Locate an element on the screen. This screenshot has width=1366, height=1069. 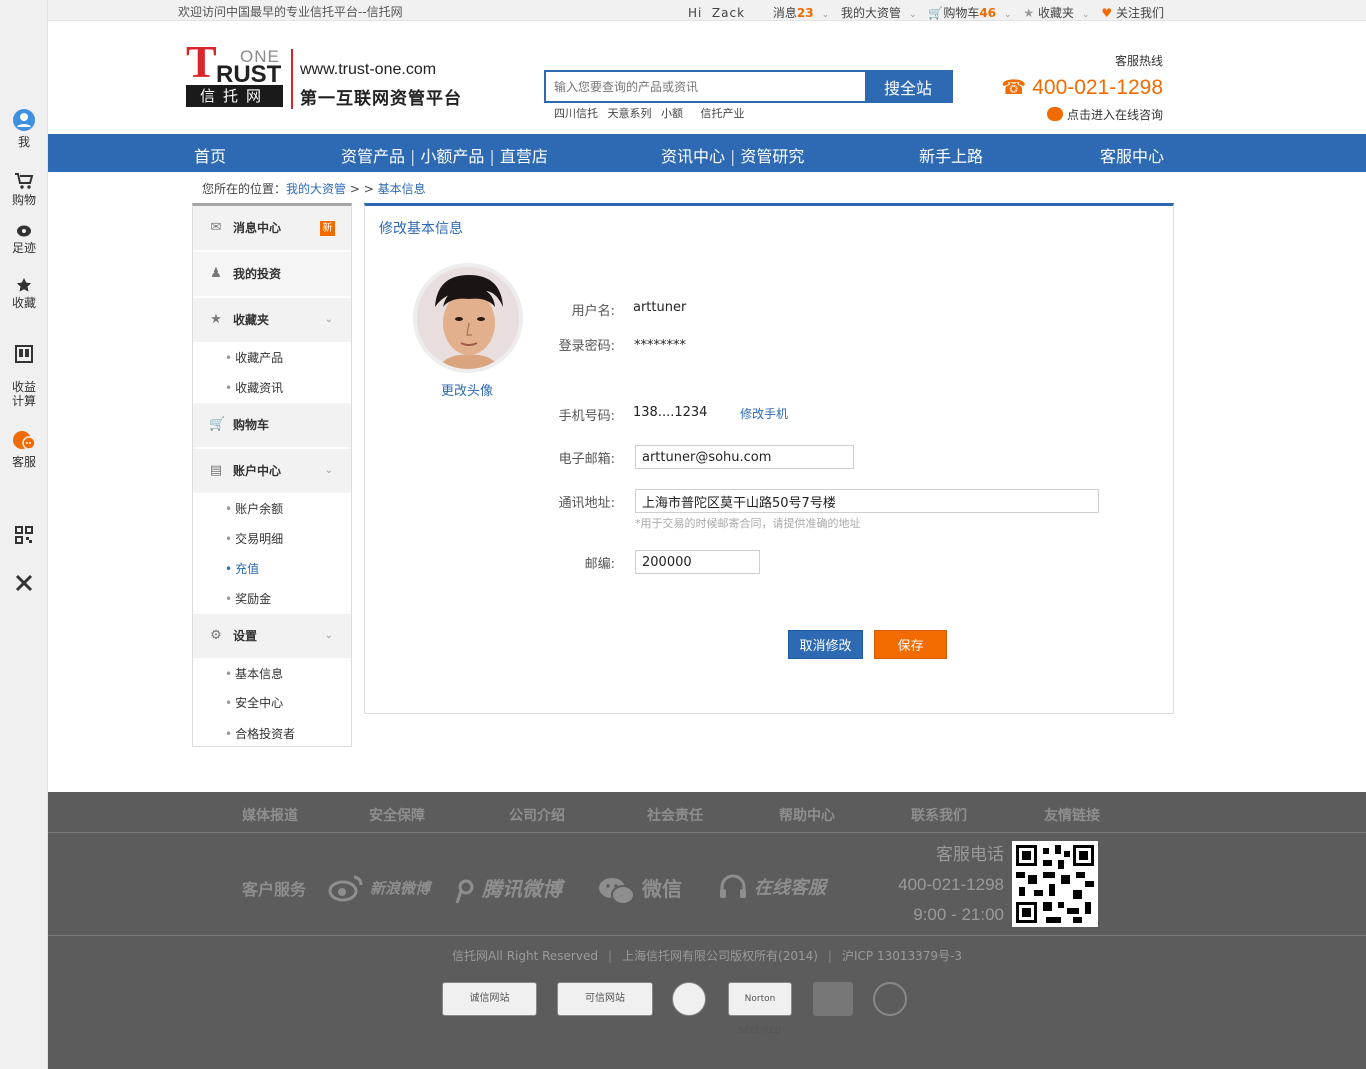
badge-seal is located at coordinates (890, 999).